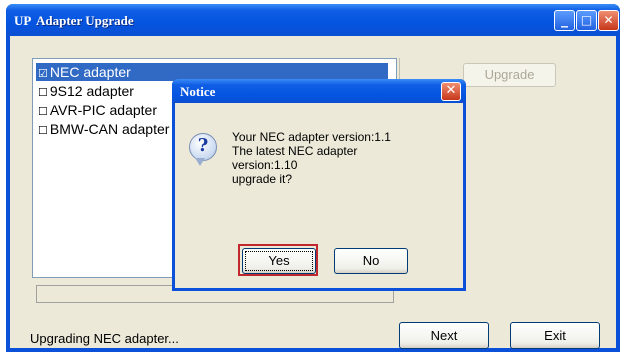 This screenshot has height=358, width=627. I want to click on yes-button: Yes, so click(279, 261).